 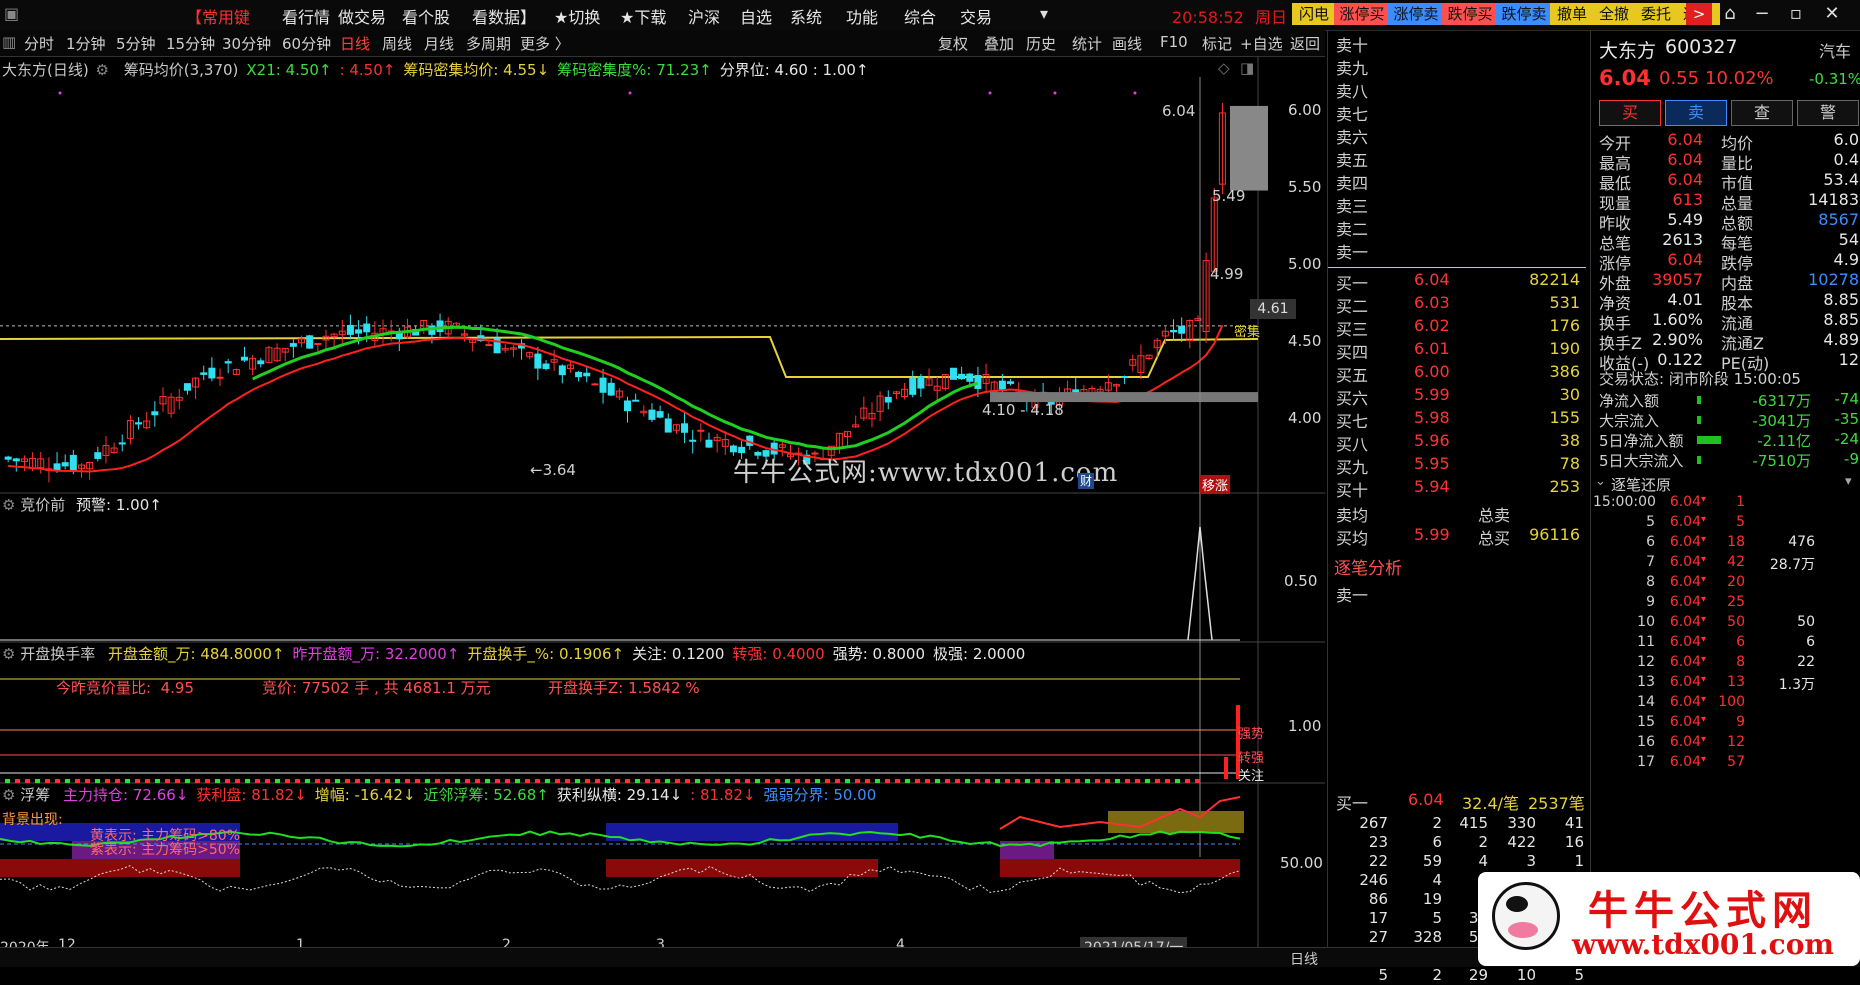 I want to click on diamond-icon: ◇, so click(x=1224, y=68).